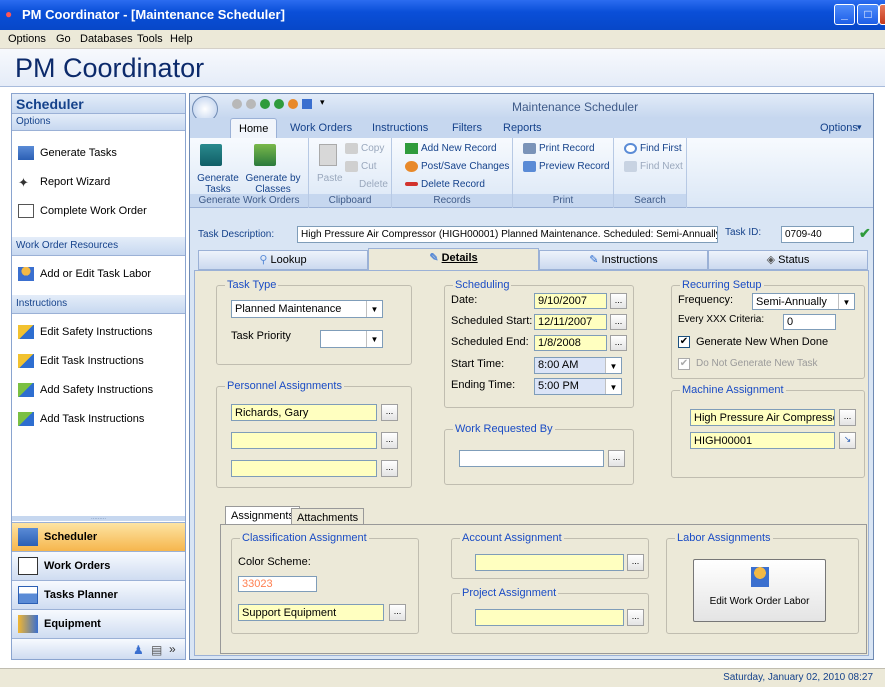 The image size is (885, 687). What do you see at coordinates (98, 565) in the screenshot?
I see `nav-work-orders: Work Orders` at bounding box center [98, 565].